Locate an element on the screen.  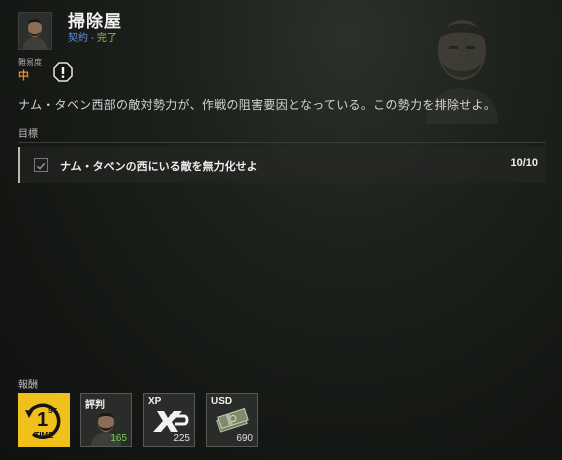
difficulty-value: 中 is located at coordinates (23, 76).